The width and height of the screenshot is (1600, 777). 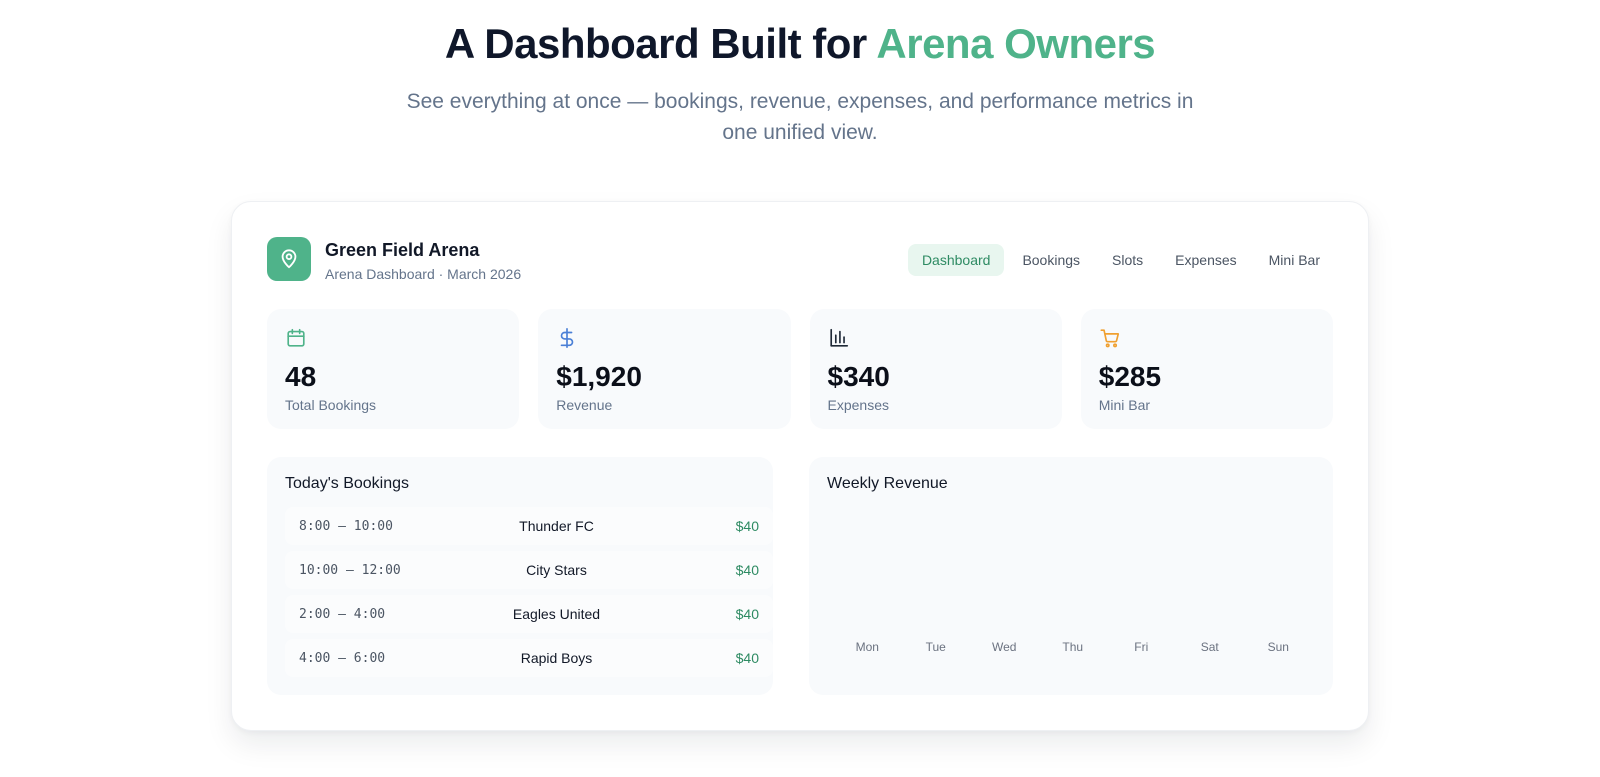 What do you see at coordinates (347, 483) in the screenshot?
I see `panel-title: Today's Bookings` at bounding box center [347, 483].